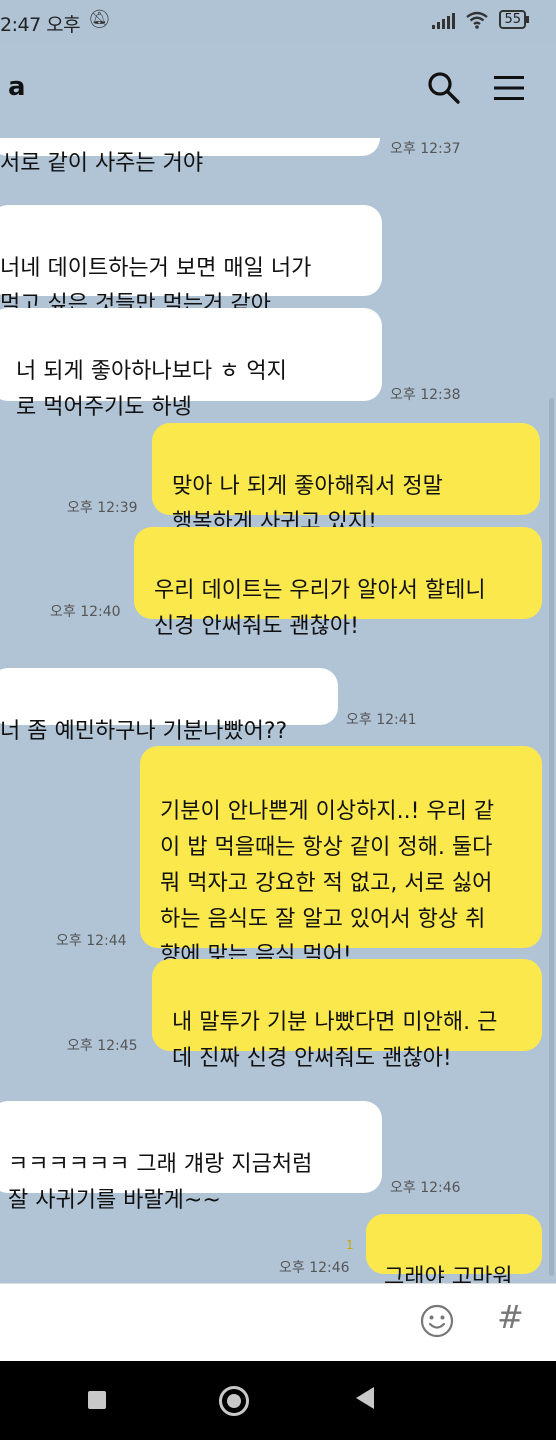  What do you see at coordinates (350, 1245) in the screenshot?
I see `unread-count: 1` at bounding box center [350, 1245].